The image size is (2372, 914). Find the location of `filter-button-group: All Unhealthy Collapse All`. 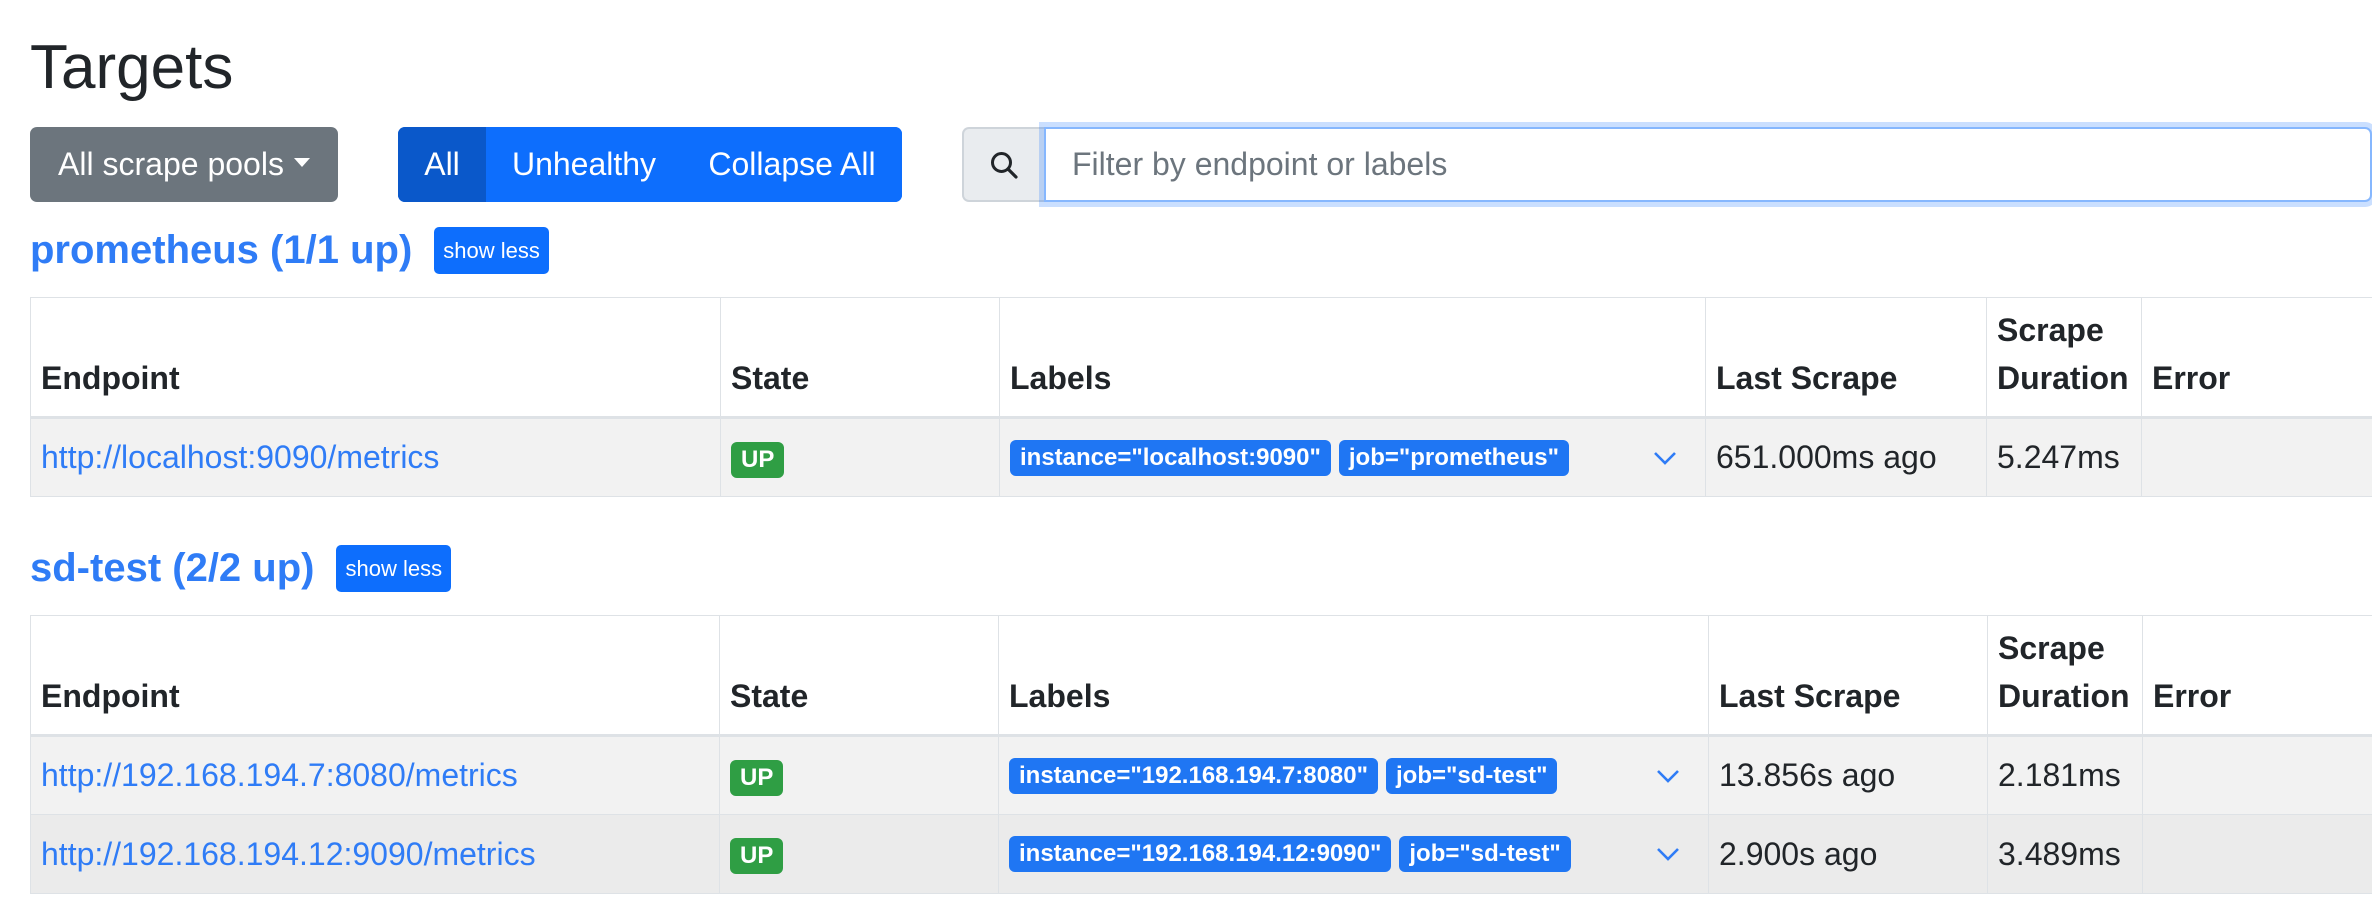

filter-button-group: All Unhealthy Collapse All is located at coordinates (650, 164).